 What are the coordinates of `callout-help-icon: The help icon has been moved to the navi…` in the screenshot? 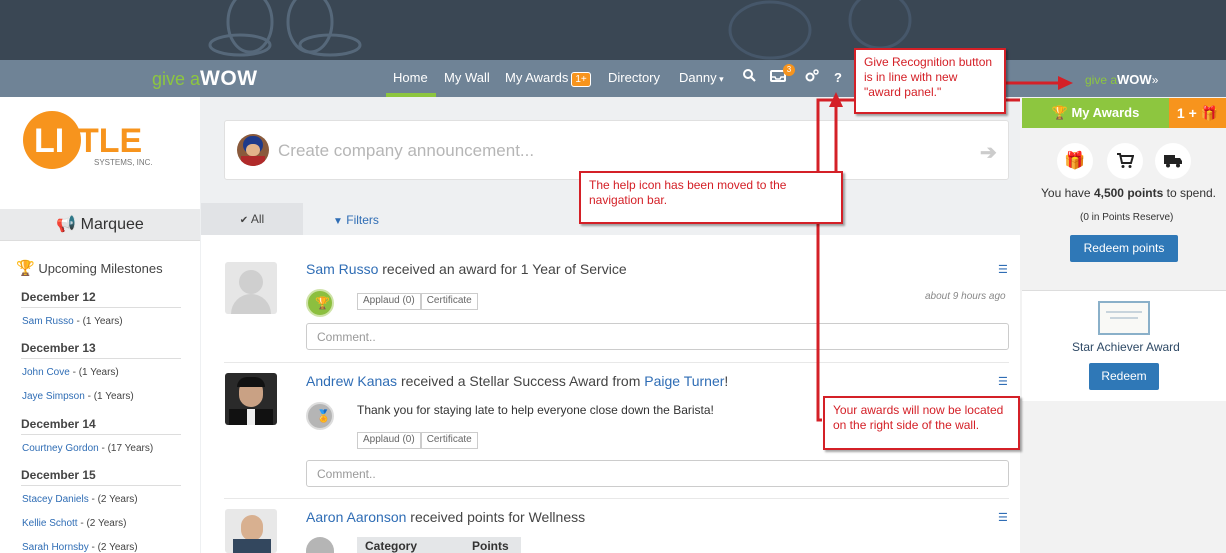 It's located at (711, 197).